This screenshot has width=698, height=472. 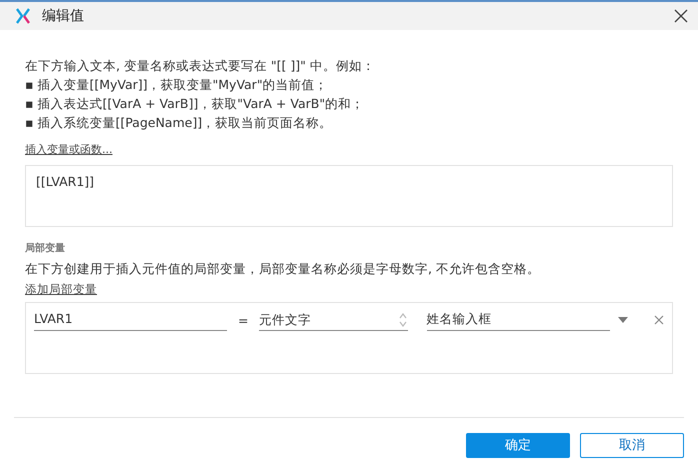 What do you see at coordinates (403, 320) in the screenshot?
I see `spinner-icon` at bounding box center [403, 320].